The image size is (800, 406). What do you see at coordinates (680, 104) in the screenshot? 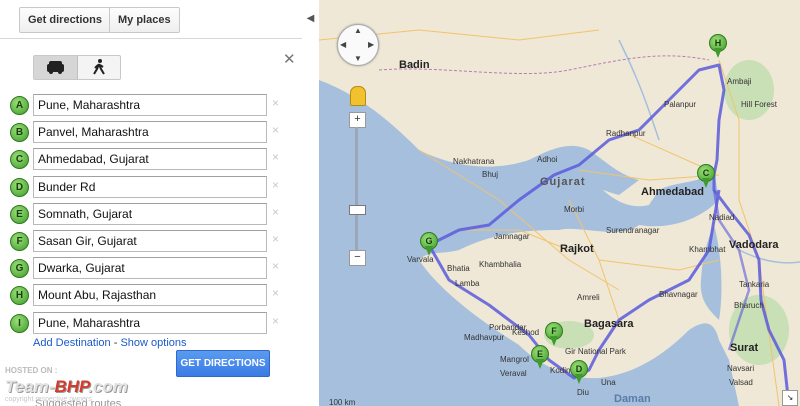
I see `map-label: Palanpur` at bounding box center [680, 104].